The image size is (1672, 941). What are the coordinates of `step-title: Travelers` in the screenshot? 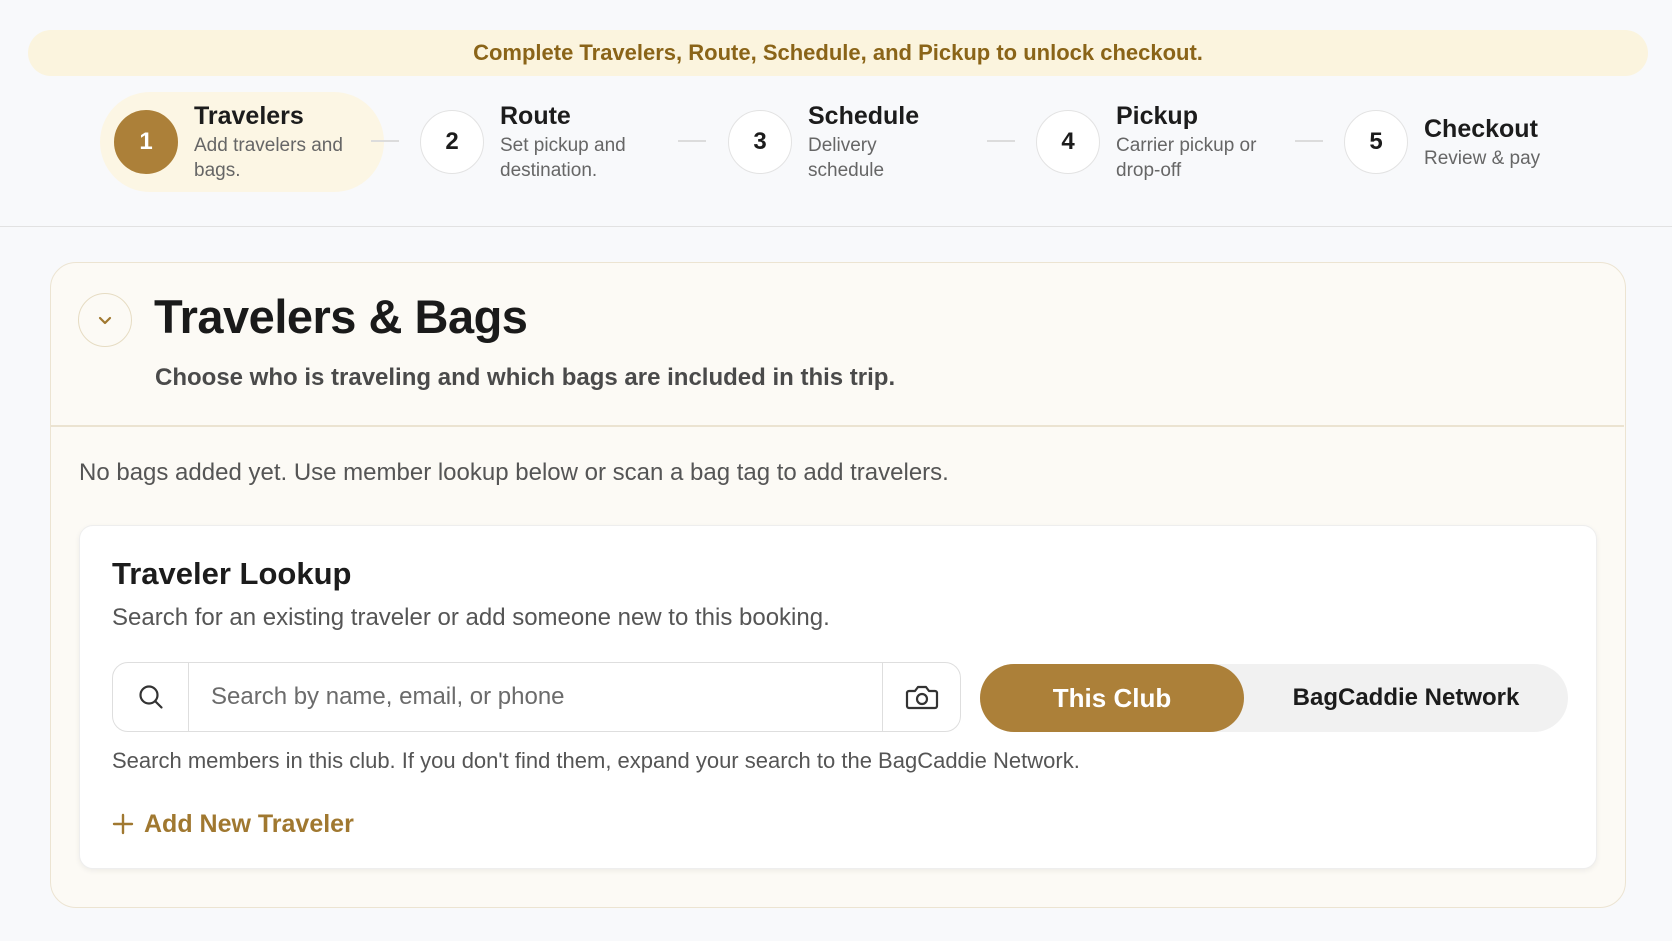 It's located at (249, 116).